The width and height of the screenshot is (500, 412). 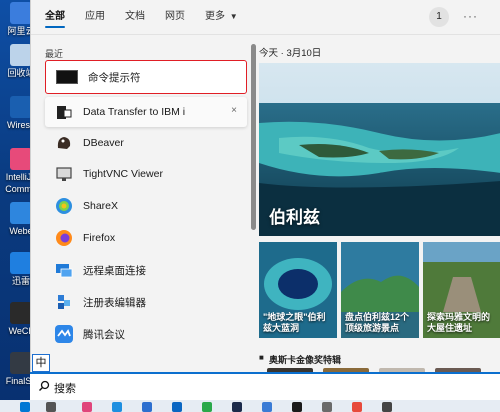 I want to click on news-card: "地球之眼"伯利兹大蓝洞, so click(x=298, y=290).